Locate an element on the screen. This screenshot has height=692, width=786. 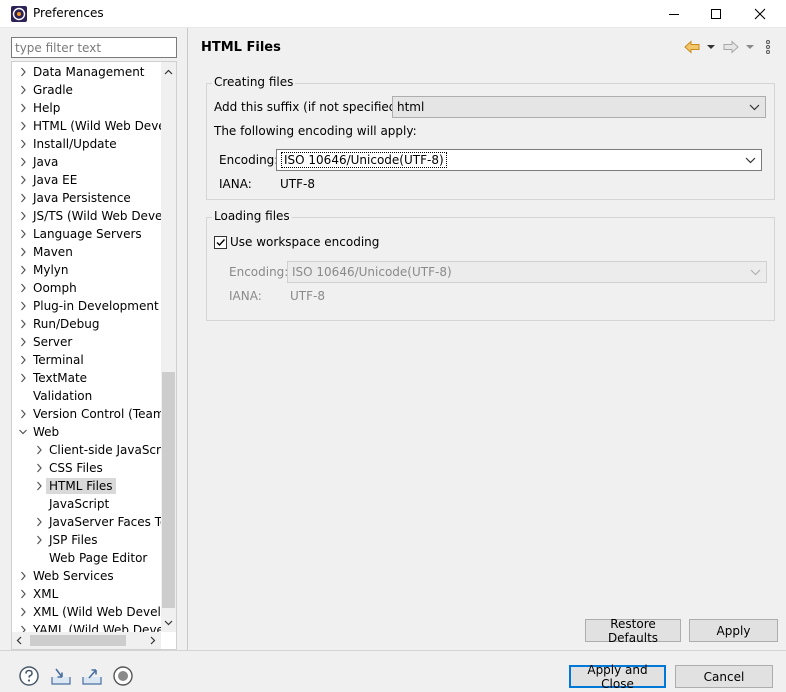
tree-item: XML is located at coordinates (86, 594).